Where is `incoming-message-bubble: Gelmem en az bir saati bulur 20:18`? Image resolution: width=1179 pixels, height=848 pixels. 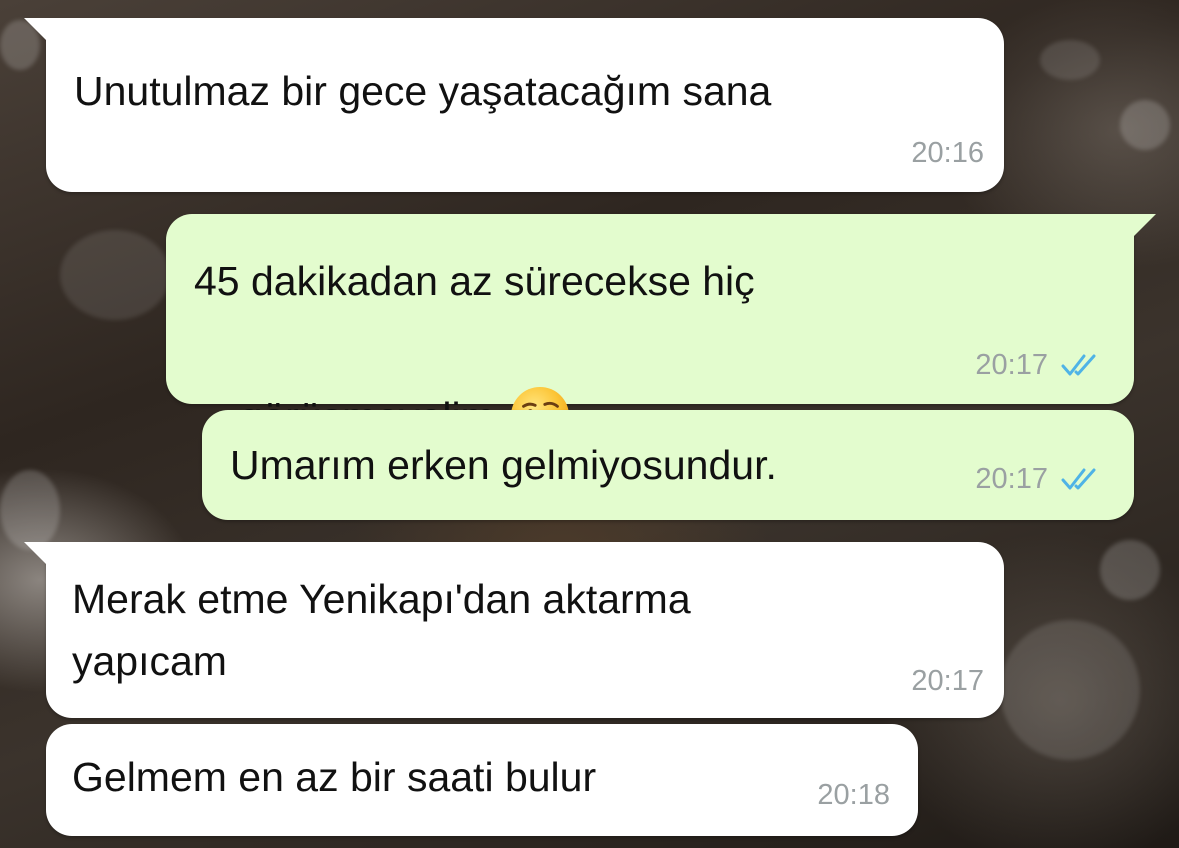 incoming-message-bubble: Gelmem en az bir saati bulur 20:18 is located at coordinates (482, 780).